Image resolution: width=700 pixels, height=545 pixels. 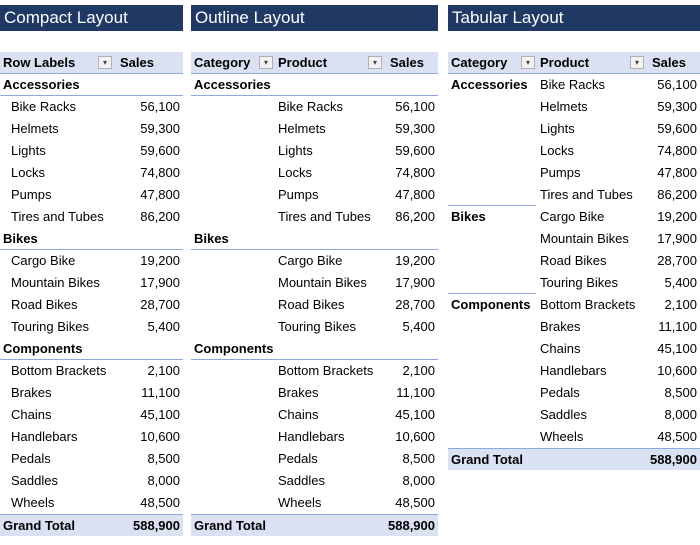 I want to click on product-label: Brakes, so click(x=31, y=392).